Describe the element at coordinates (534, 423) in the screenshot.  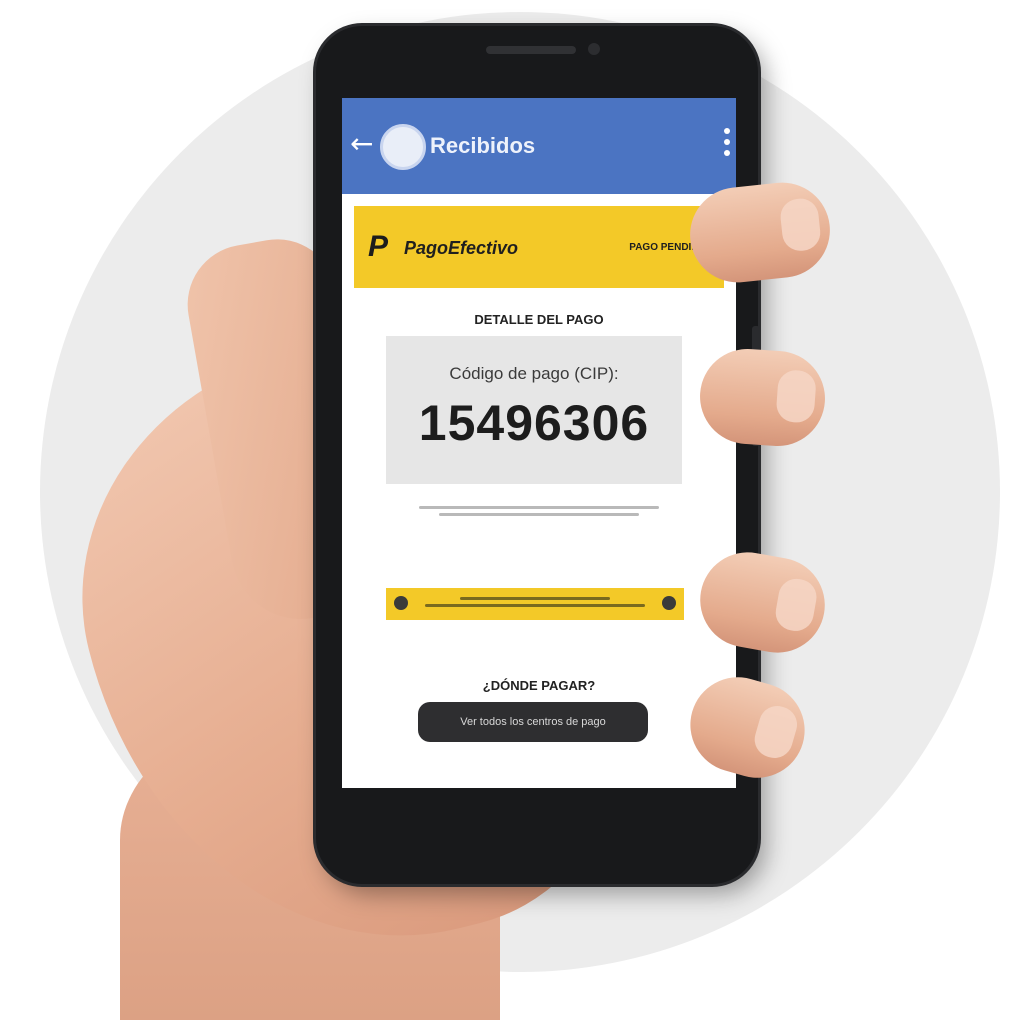
I see `payment-code-value: 15496306` at that location.